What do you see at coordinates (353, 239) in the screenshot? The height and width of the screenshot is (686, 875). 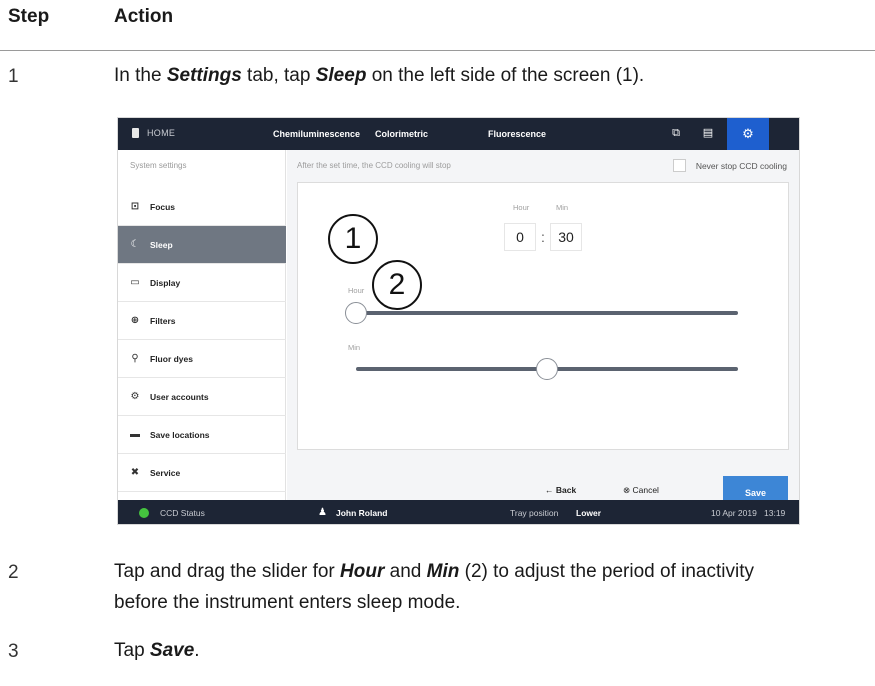 I see `callout-1: 1` at bounding box center [353, 239].